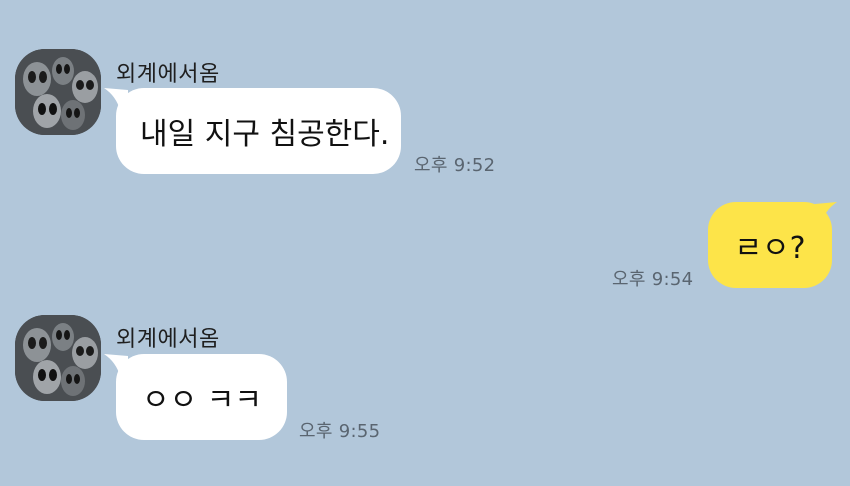 The width and height of the screenshot is (850, 486). What do you see at coordinates (340, 431) in the screenshot?
I see `message-timestamp: 오후 9:55` at bounding box center [340, 431].